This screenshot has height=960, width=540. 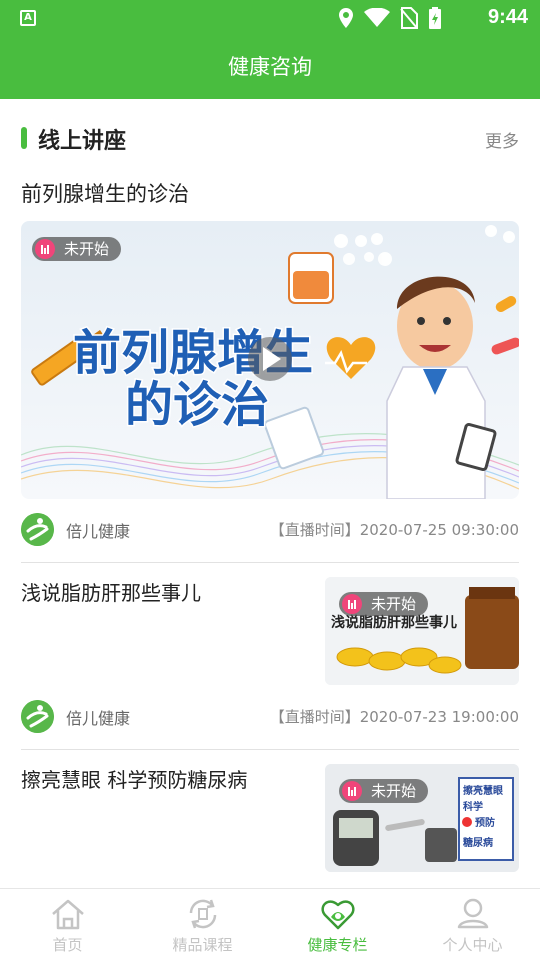 I want to click on system-icons, so click(x=390, y=18).